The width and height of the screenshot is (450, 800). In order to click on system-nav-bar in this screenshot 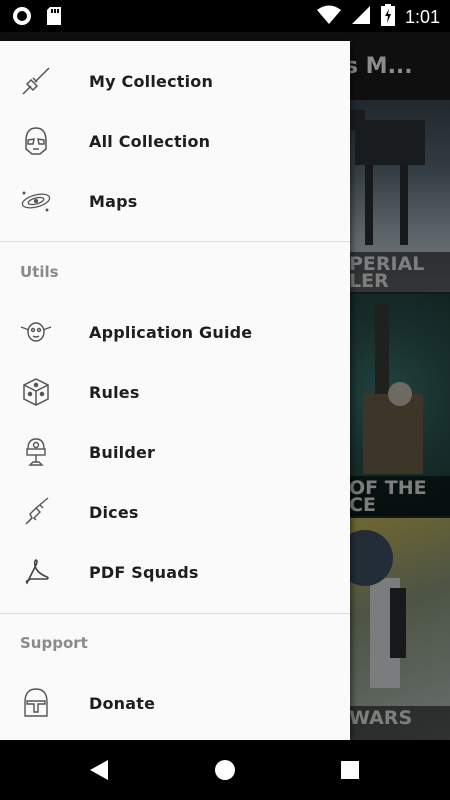, I will do `click(225, 770)`.